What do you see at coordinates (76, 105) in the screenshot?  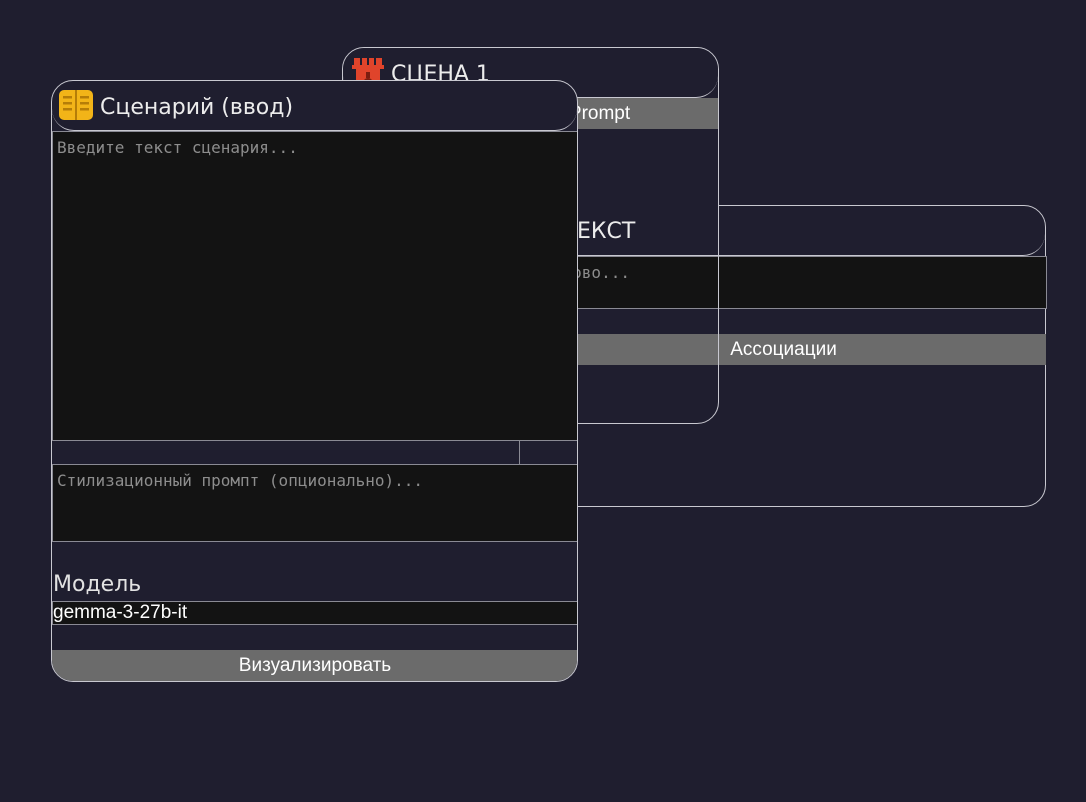 I see `open-book-icon` at bounding box center [76, 105].